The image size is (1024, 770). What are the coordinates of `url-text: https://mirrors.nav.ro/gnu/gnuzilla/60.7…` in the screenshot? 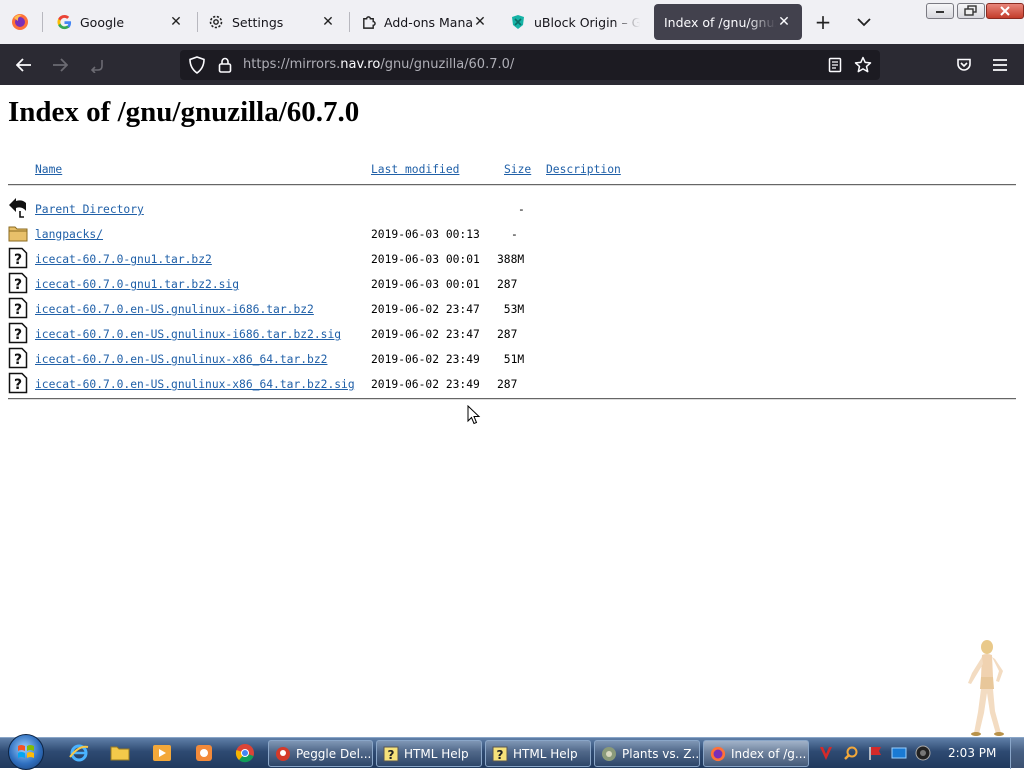 It's located at (378, 64).